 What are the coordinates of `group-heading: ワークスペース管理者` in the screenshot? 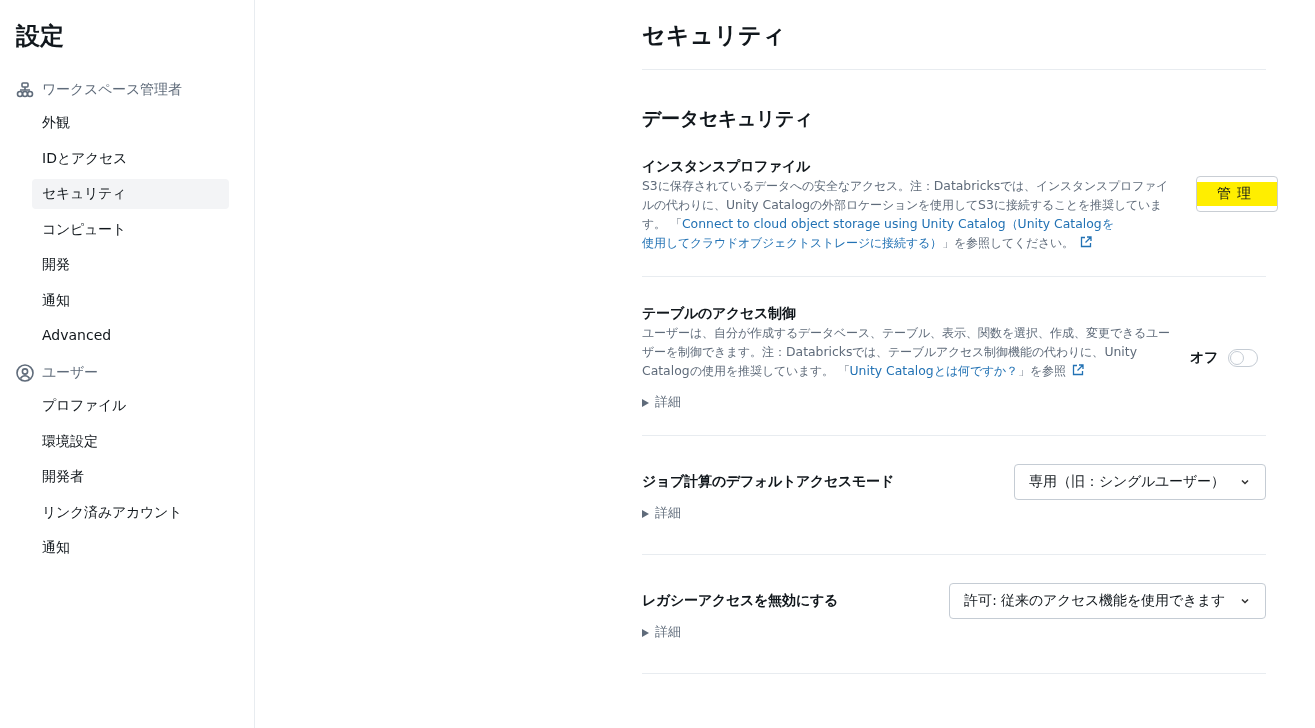 It's located at (112, 90).